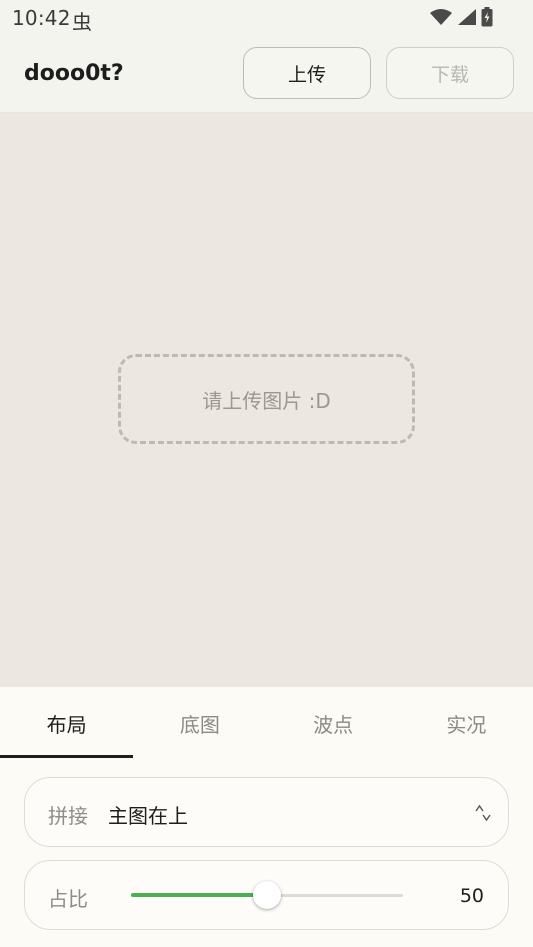 This screenshot has height=947, width=533. I want to click on status-bar: 10:42 虫, so click(266, 18).